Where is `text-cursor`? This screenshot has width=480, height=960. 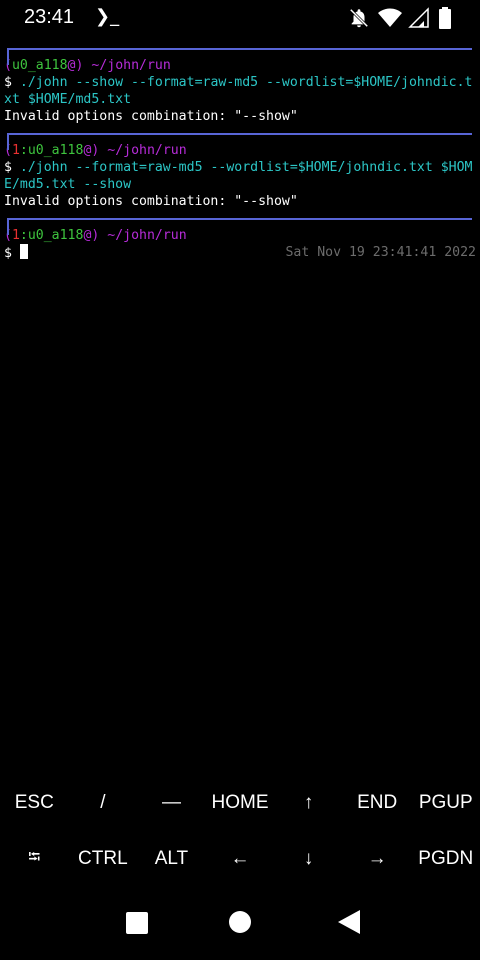
text-cursor is located at coordinates (23, 251).